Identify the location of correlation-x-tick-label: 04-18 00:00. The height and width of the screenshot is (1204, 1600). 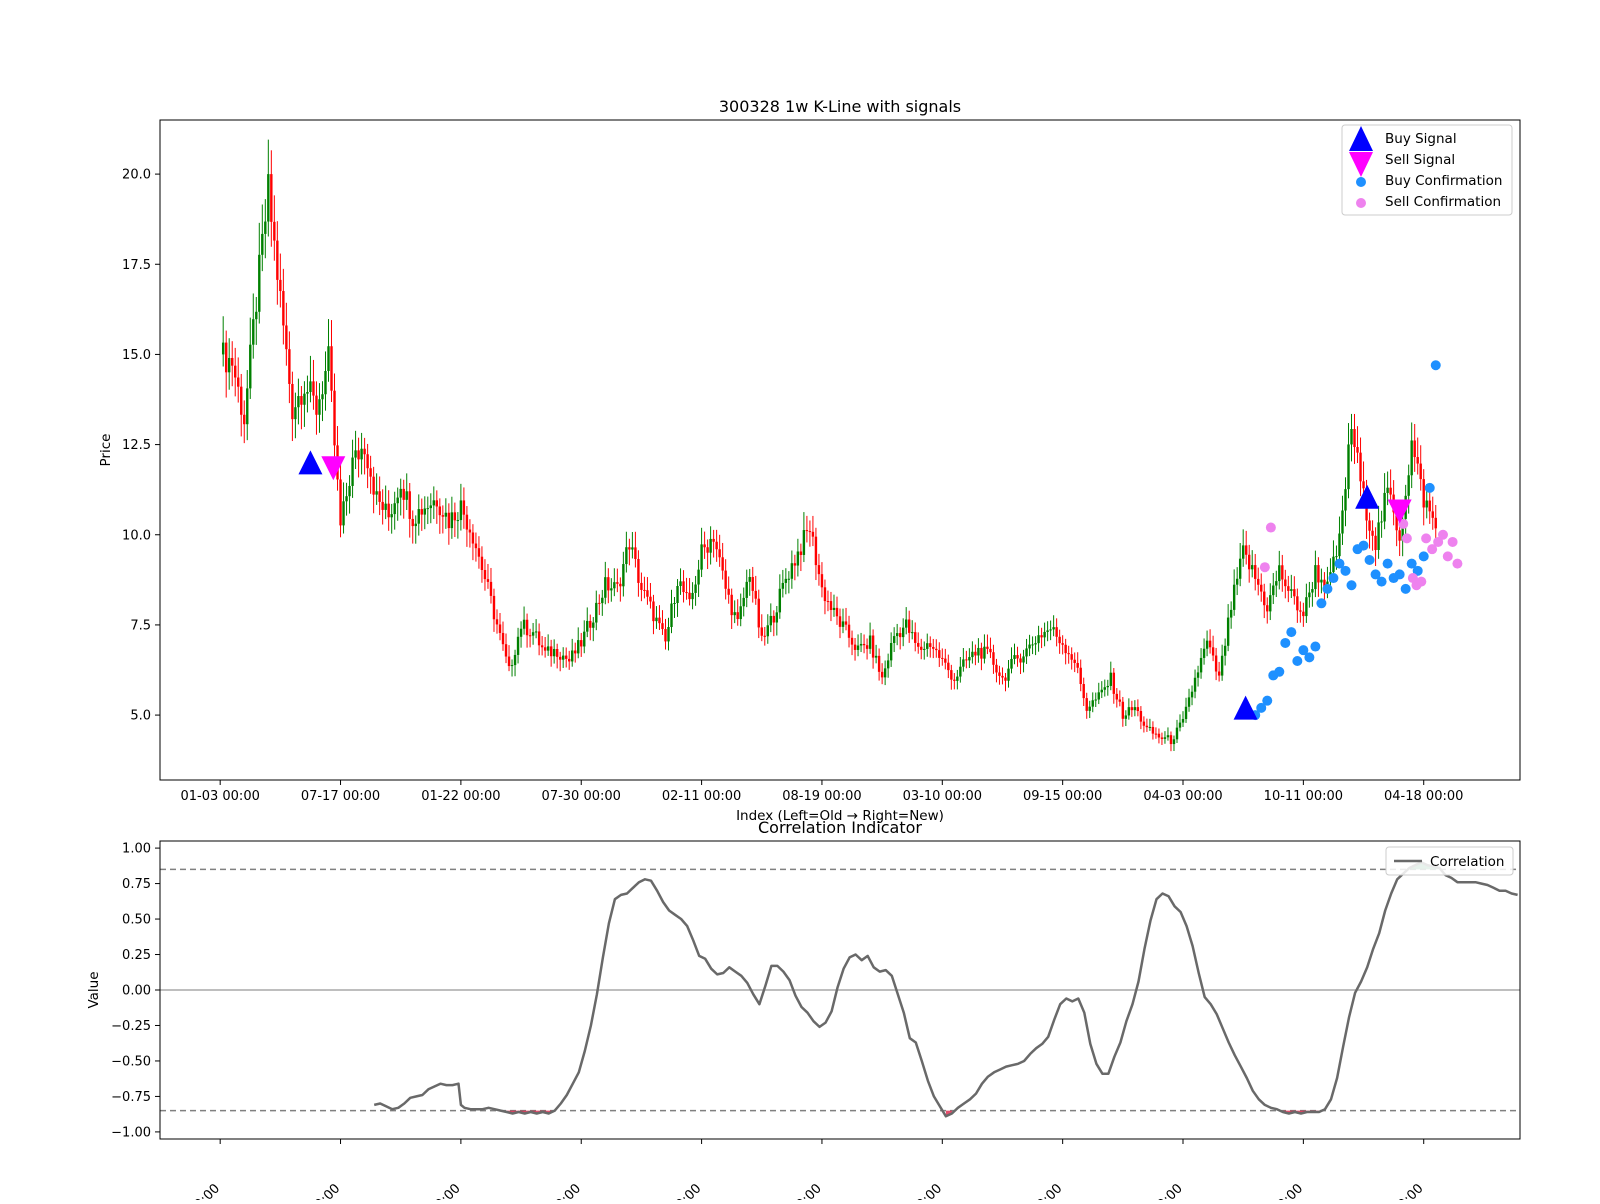
(1393, 1190).